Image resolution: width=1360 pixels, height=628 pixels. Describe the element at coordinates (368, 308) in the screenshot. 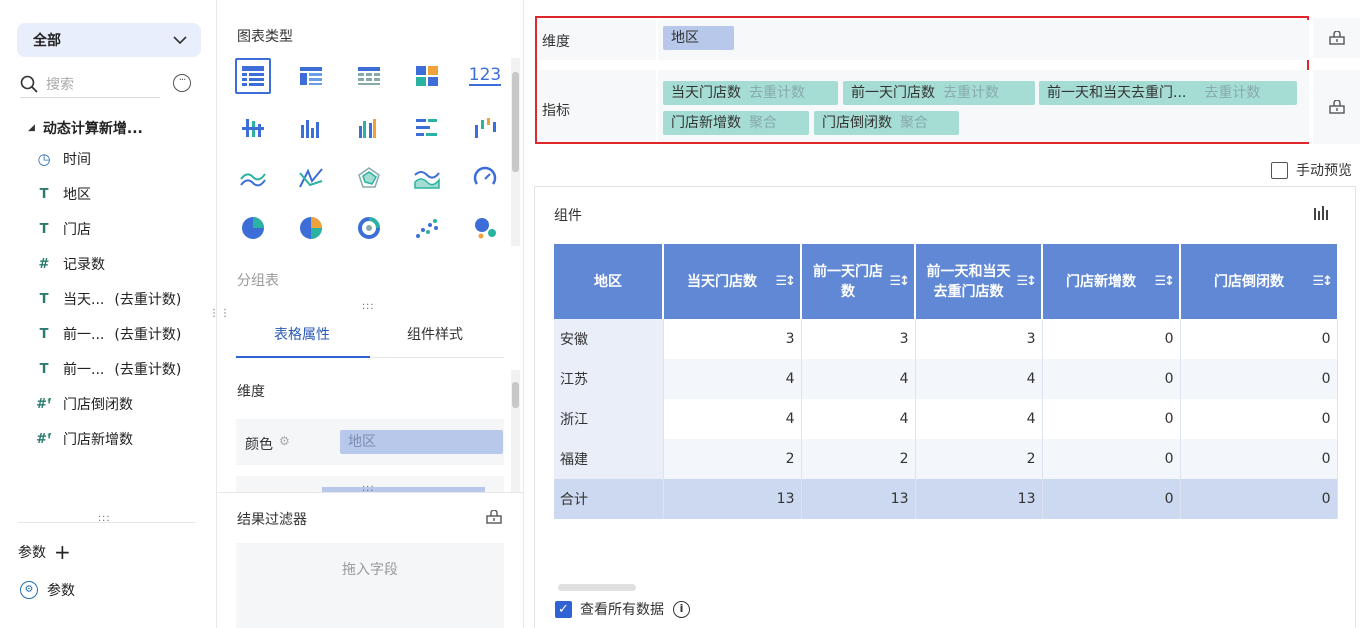

I see `resize-handle: ······` at that location.